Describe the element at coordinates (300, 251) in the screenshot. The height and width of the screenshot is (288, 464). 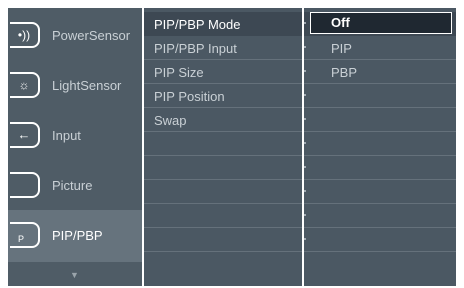
I see `row-divider` at that location.